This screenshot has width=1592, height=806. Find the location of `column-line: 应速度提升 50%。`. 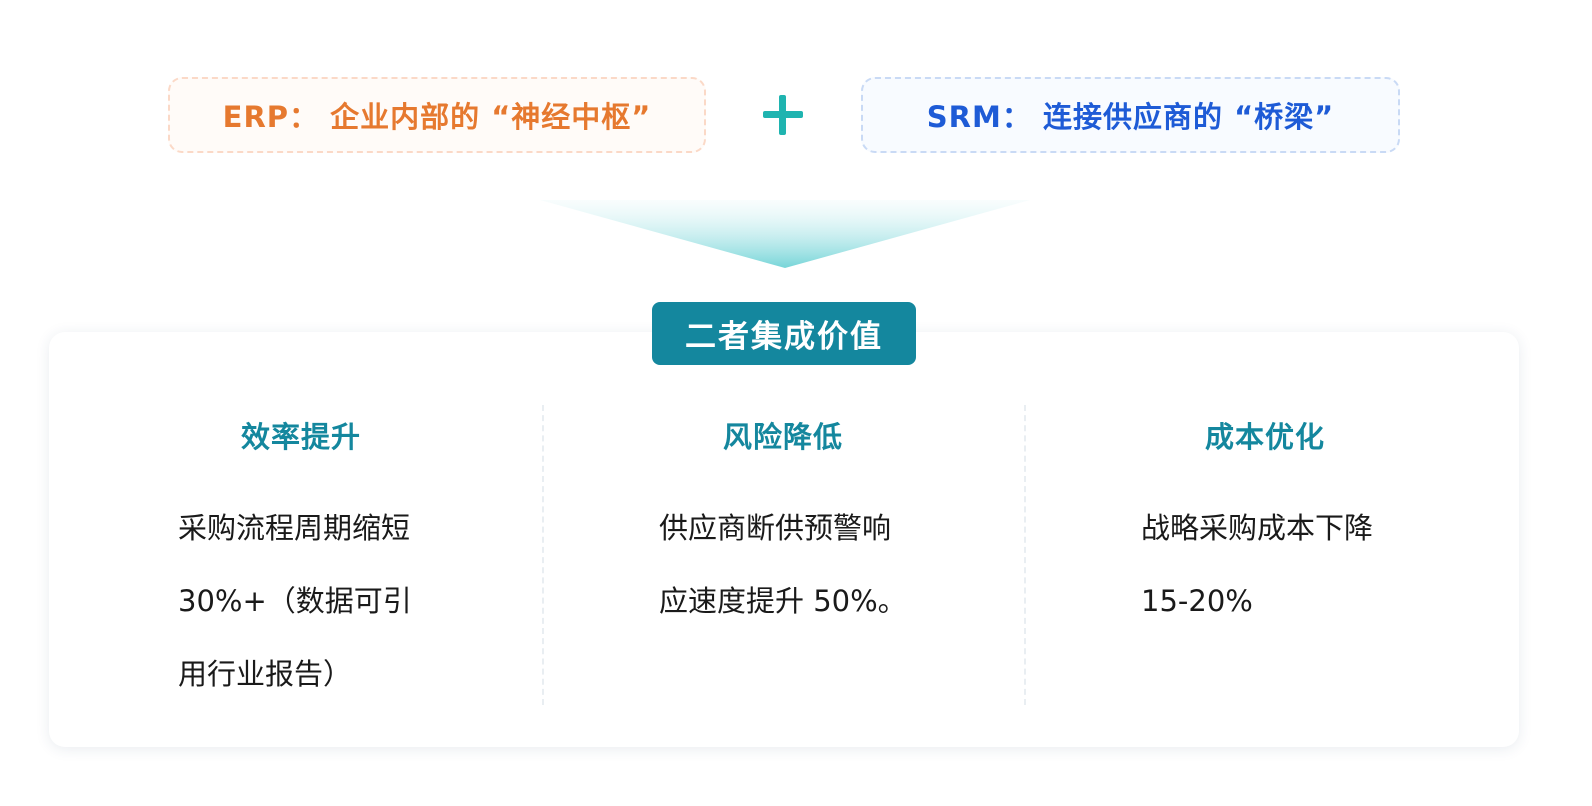

column-line: 应速度提升 50%。 is located at coordinates (783, 601).